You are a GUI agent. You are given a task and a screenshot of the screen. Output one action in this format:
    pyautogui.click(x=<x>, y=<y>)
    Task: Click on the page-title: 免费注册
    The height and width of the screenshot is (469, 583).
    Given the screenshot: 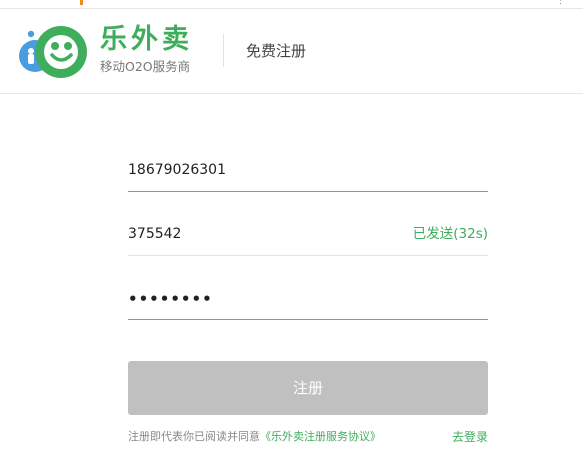 What is the action you would take?
    pyautogui.click(x=276, y=51)
    